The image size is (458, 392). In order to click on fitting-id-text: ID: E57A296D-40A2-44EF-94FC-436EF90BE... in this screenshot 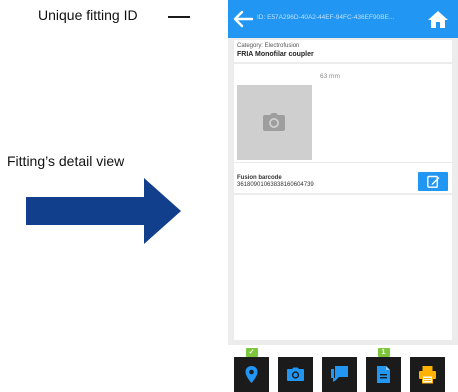, I will do `click(326, 17)`.